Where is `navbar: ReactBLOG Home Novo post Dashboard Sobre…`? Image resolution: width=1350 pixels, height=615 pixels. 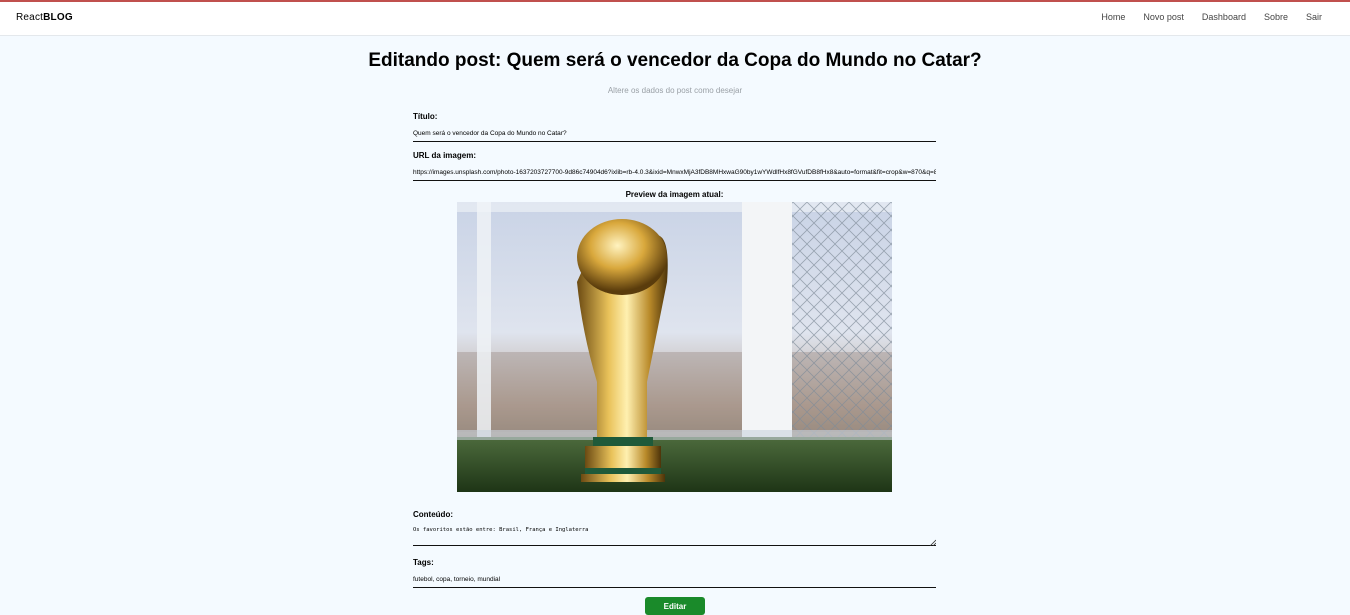 navbar: ReactBLOG Home Novo post Dashboard Sobre… is located at coordinates (675, 19).